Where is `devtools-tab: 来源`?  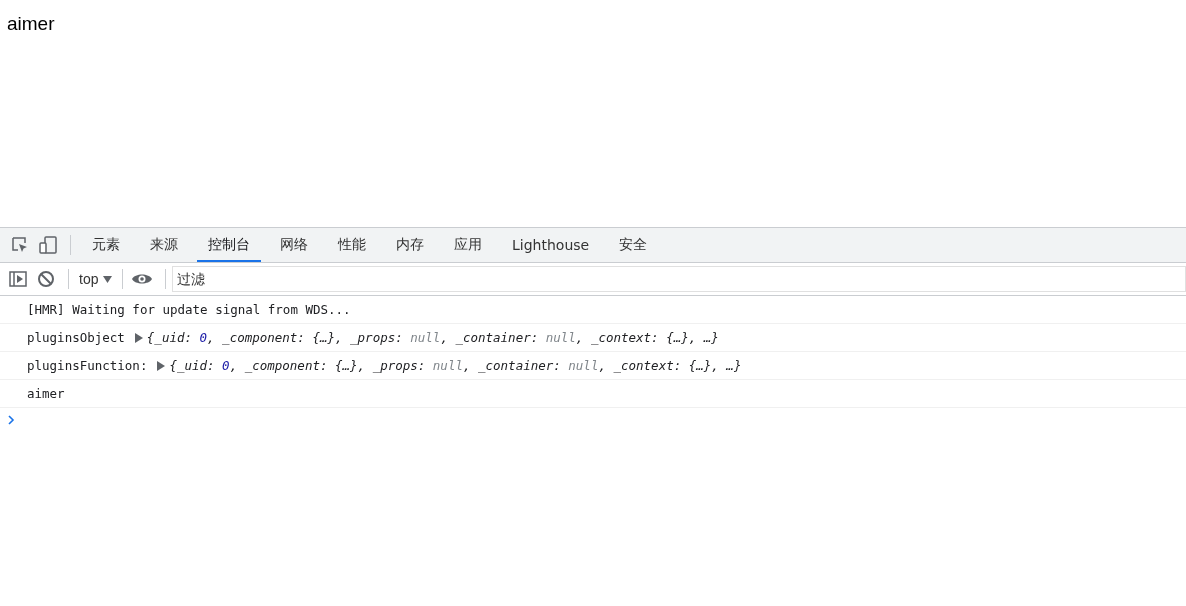 devtools-tab: 来源 is located at coordinates (164, 245).